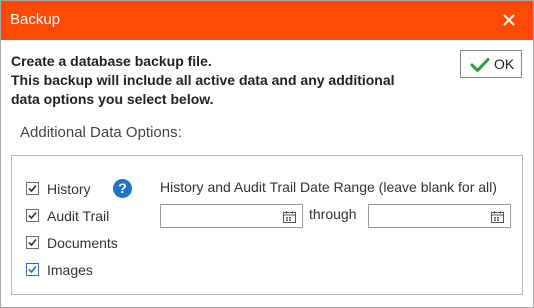  What do you see at coordinates (112, 99) in the screenshot?
I see `intro-line-3: data options you select below.` at bounding box center [112, 99].